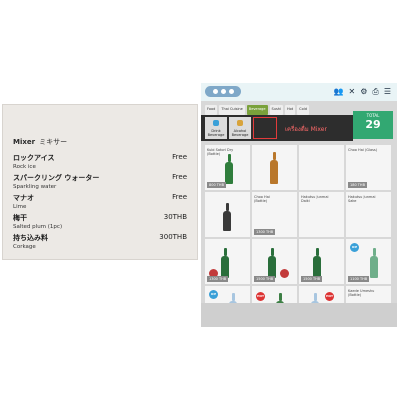 This screenshot has width=400, height=400. What do you see at coordinates (100, 161) in the screenshot?
I see `menu-item: ロックアイス Rock ice Free` at bounding box center [100, 161].